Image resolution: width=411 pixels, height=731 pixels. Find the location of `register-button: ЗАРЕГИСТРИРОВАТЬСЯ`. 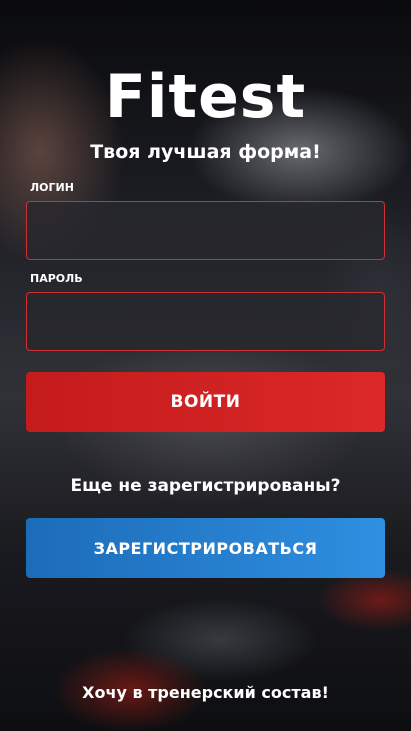

register-button: ЗАРЕГИСТРИРОВАТЬСЯ is located at coordinates (205, 548).